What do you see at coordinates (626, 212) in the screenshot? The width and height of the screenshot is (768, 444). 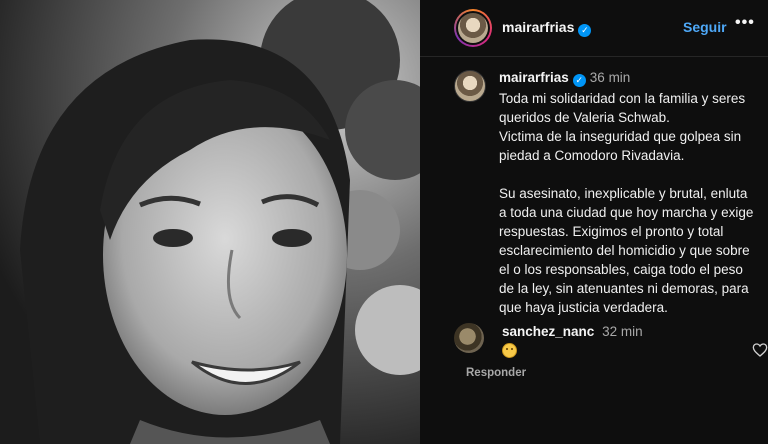 I see `caption-line: a toda una ciudad que hoy marcha y exige` at bounding box center [626, 212].